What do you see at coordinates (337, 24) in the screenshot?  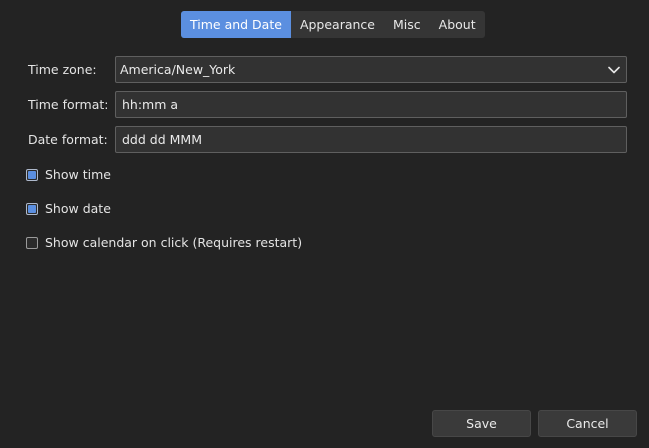 I see `tab-appearance: Appearance` at bounding box center [337, 24].